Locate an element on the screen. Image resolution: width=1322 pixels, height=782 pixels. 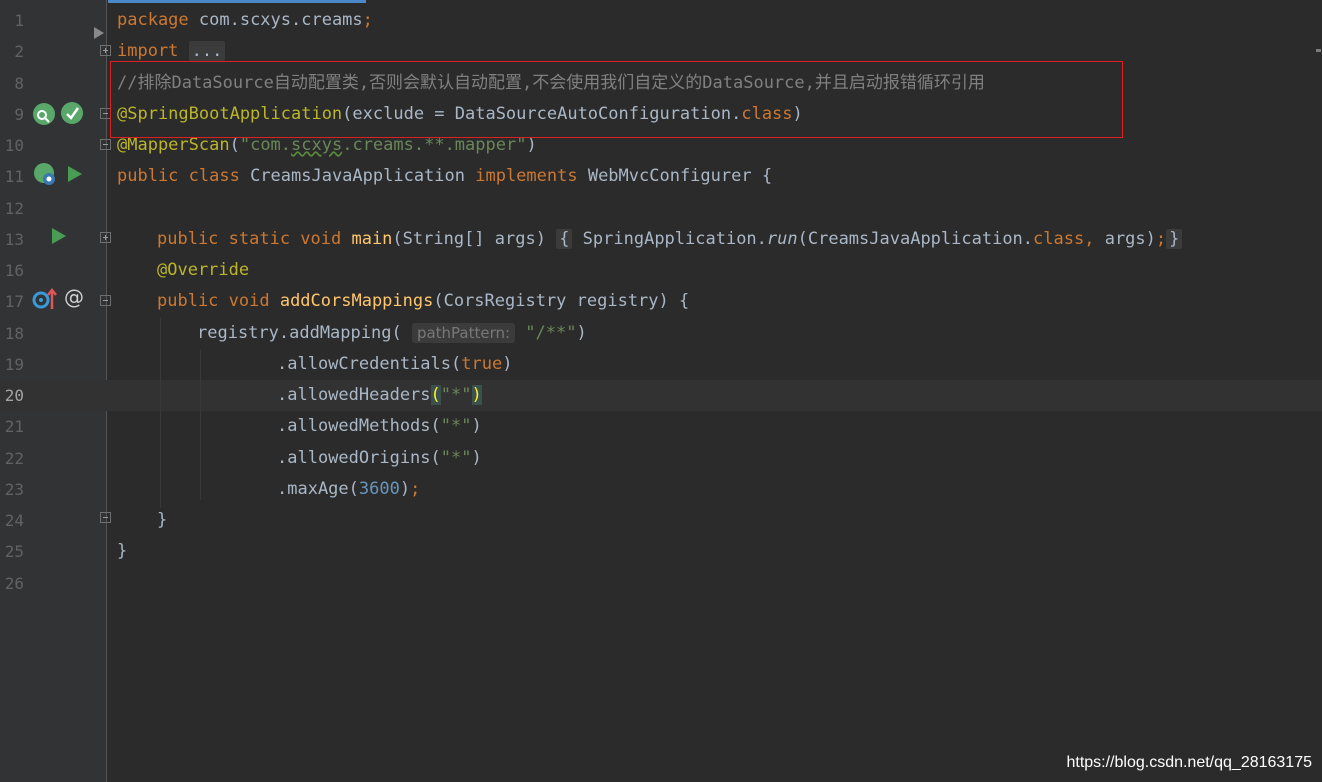
line-number: 12 is located at coordinates (12, 208).